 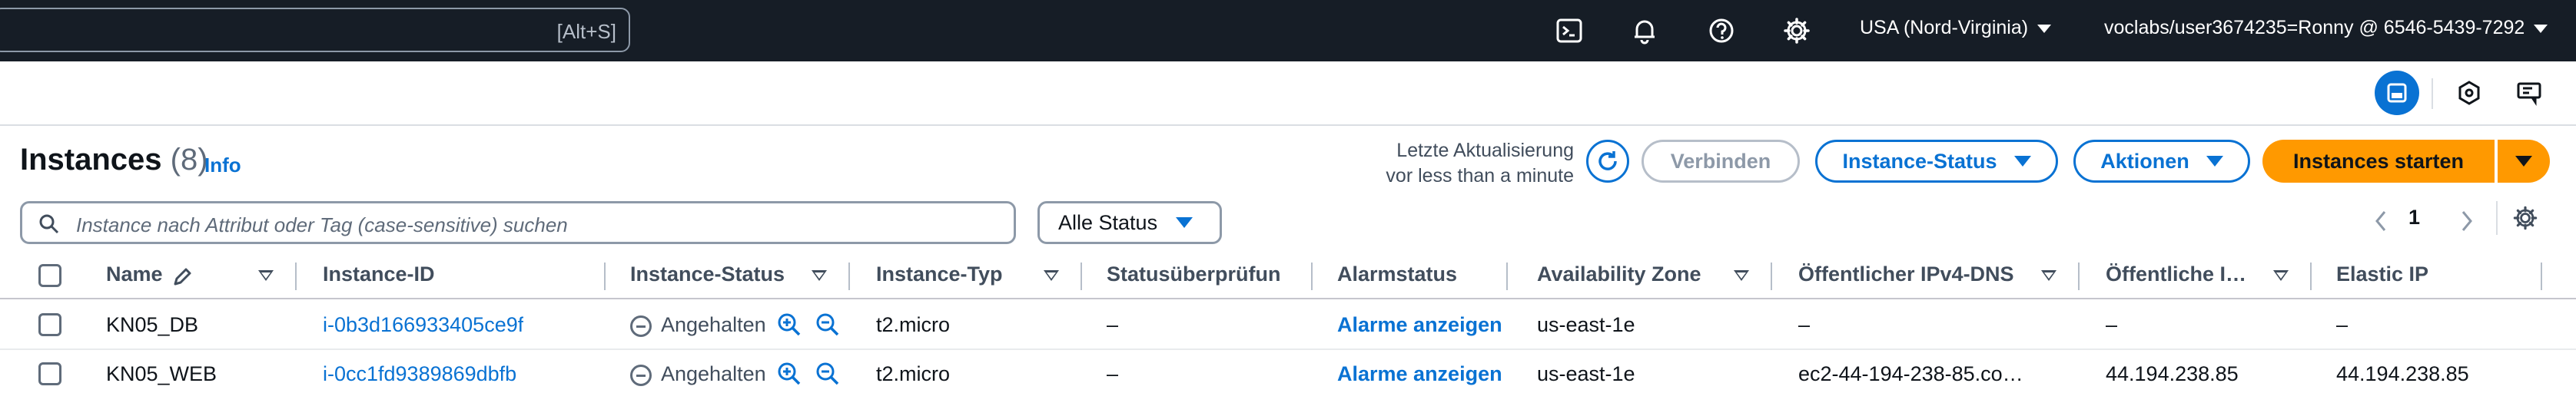 What do you see at coordinates (1607, 162) in the screenshot?
I see `refresh-button` at bounding box center [1607, 162].